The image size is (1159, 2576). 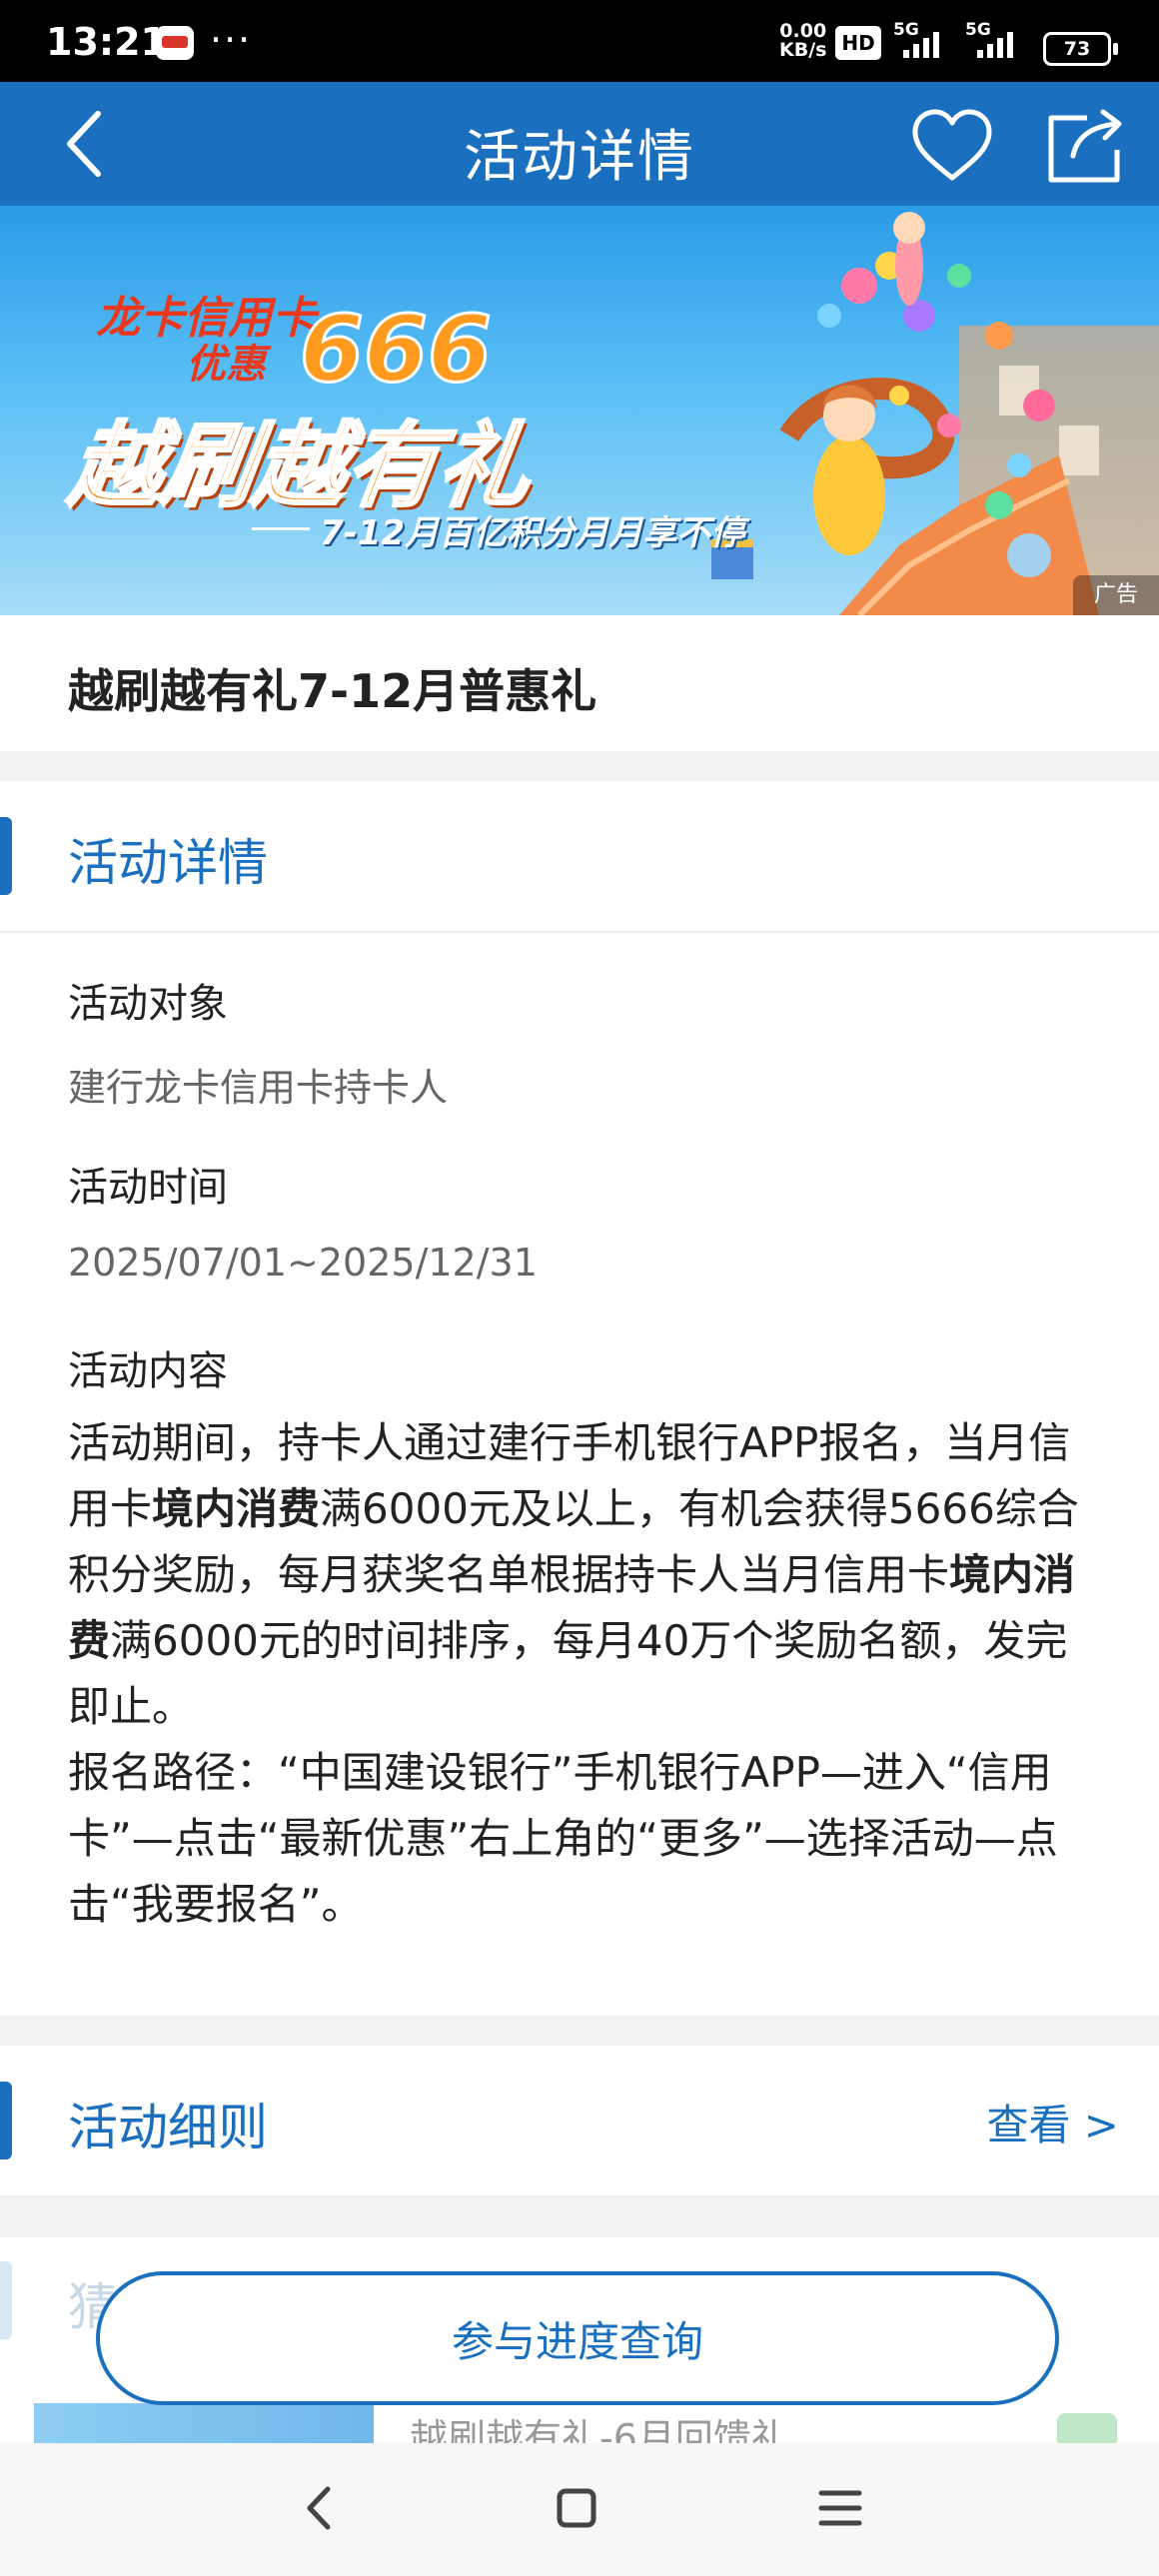 I want to click on content-label: 活动内容, so click(x=148, y=1371).